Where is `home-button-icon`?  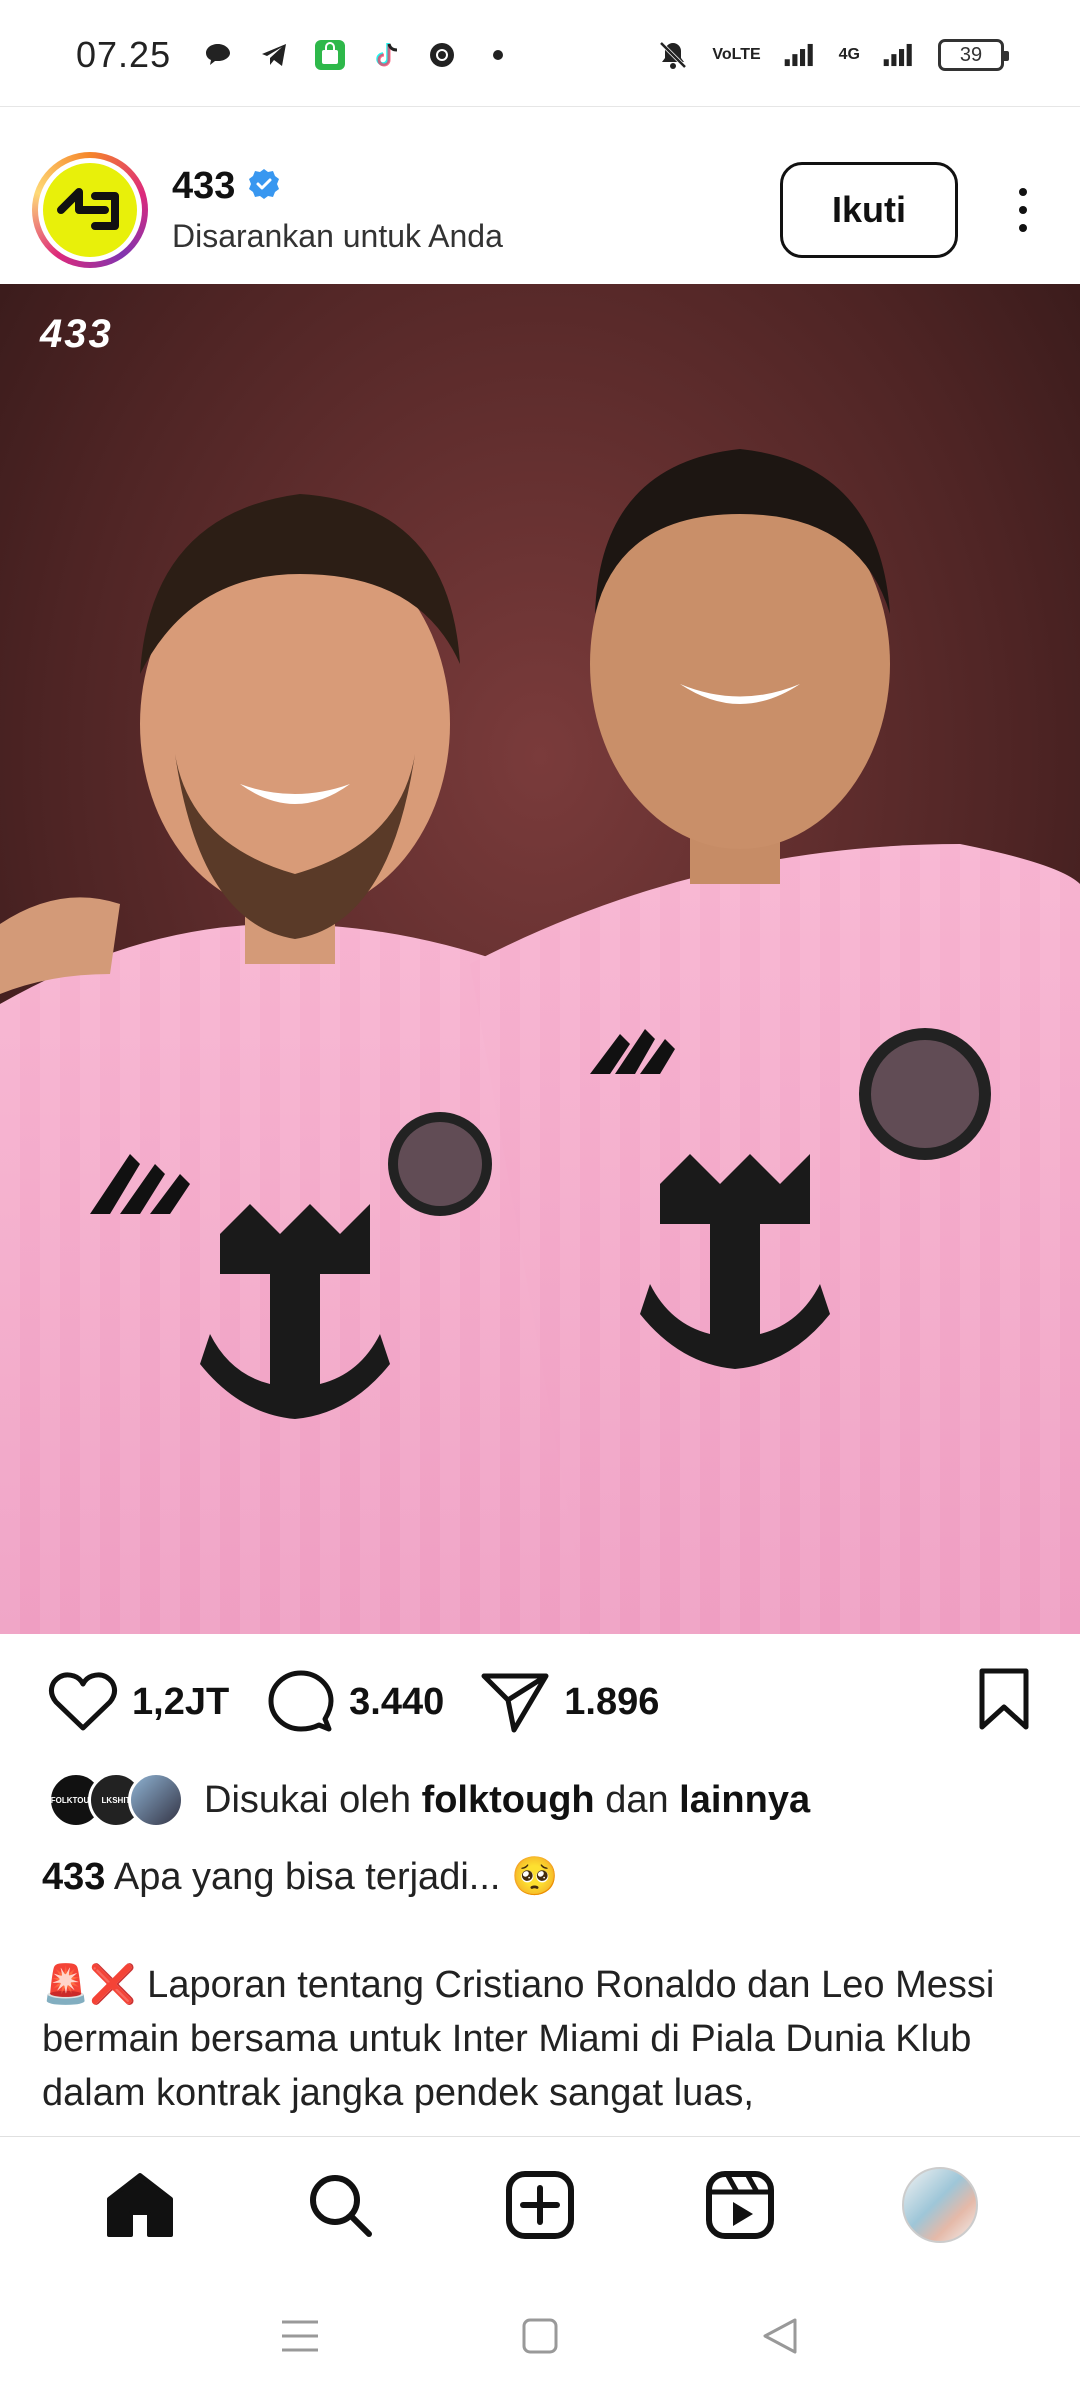 home-button-icon is located at coordinates (540, 2336).